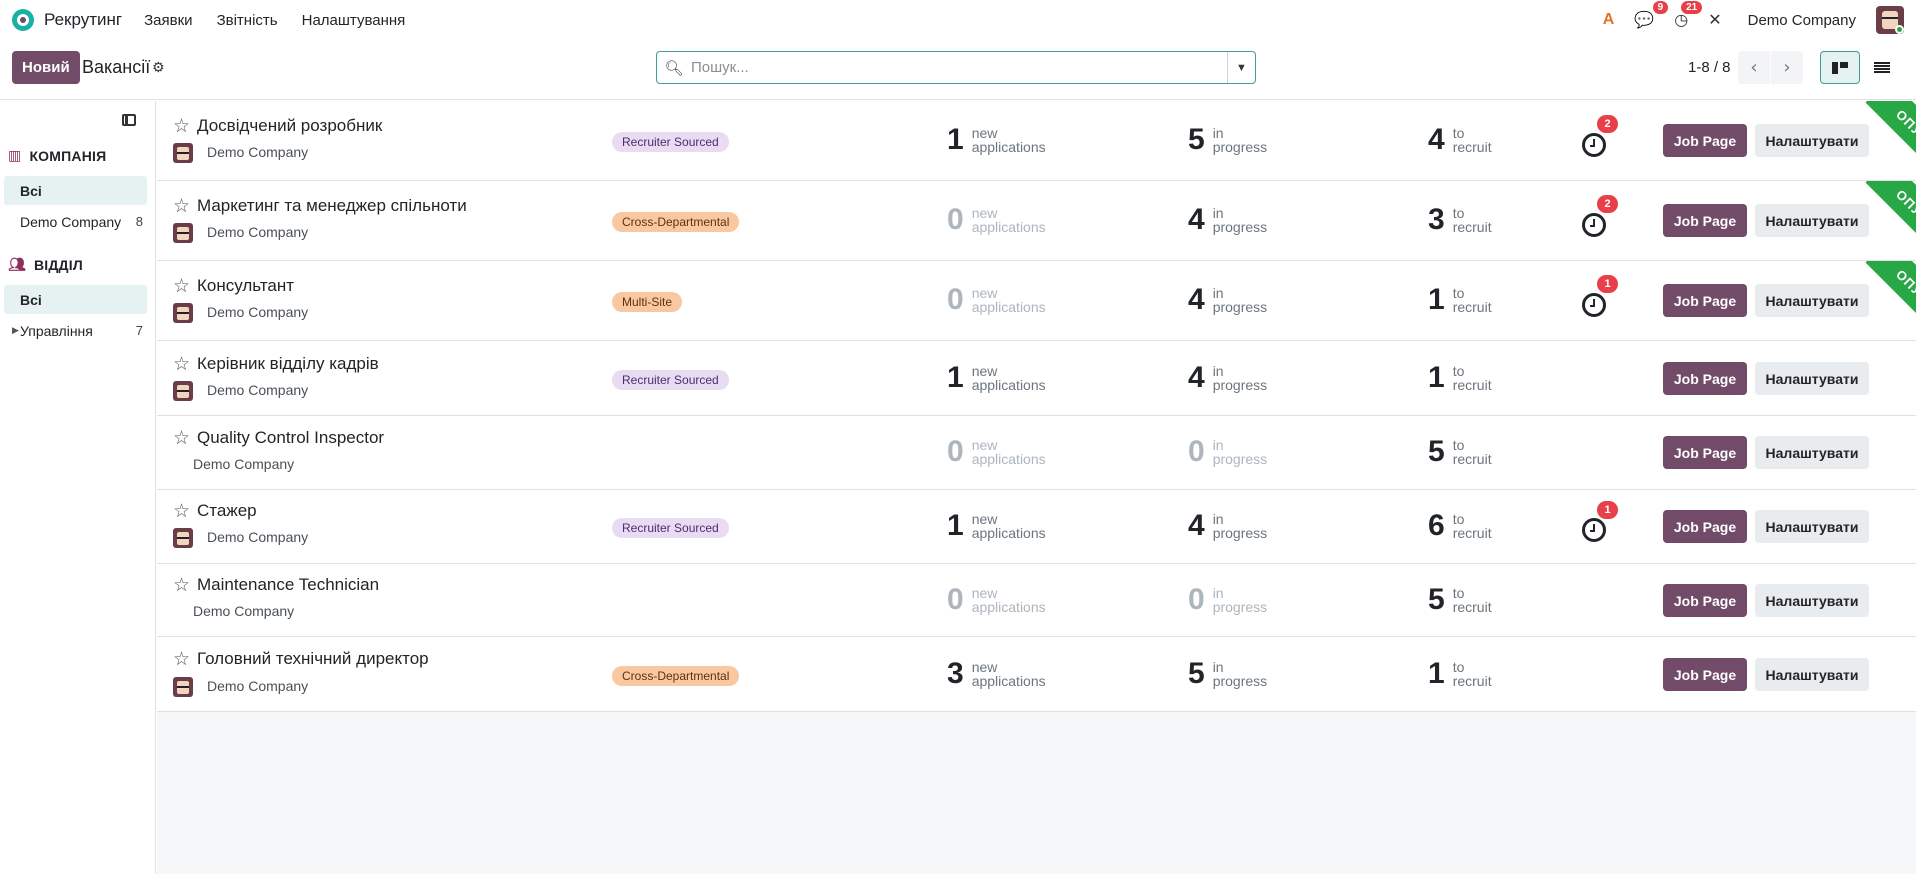 This screenshot has height=874, width=1916. What do you see at coordinates (290, 438) in the screenshot?
I see `job-title: Quality Control Inspector` at bounding box center [290, 438].